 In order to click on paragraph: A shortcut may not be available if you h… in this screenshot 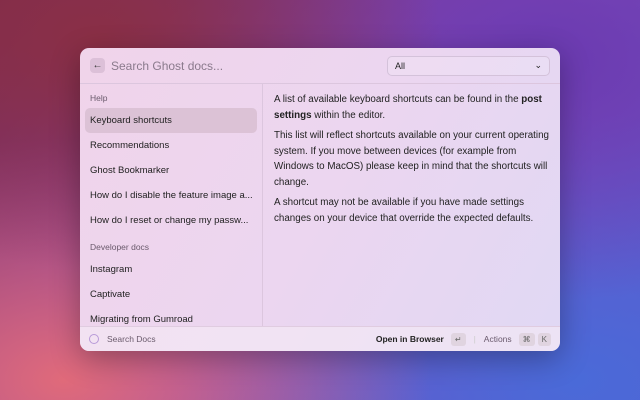, I will do `click(404, 210)`.